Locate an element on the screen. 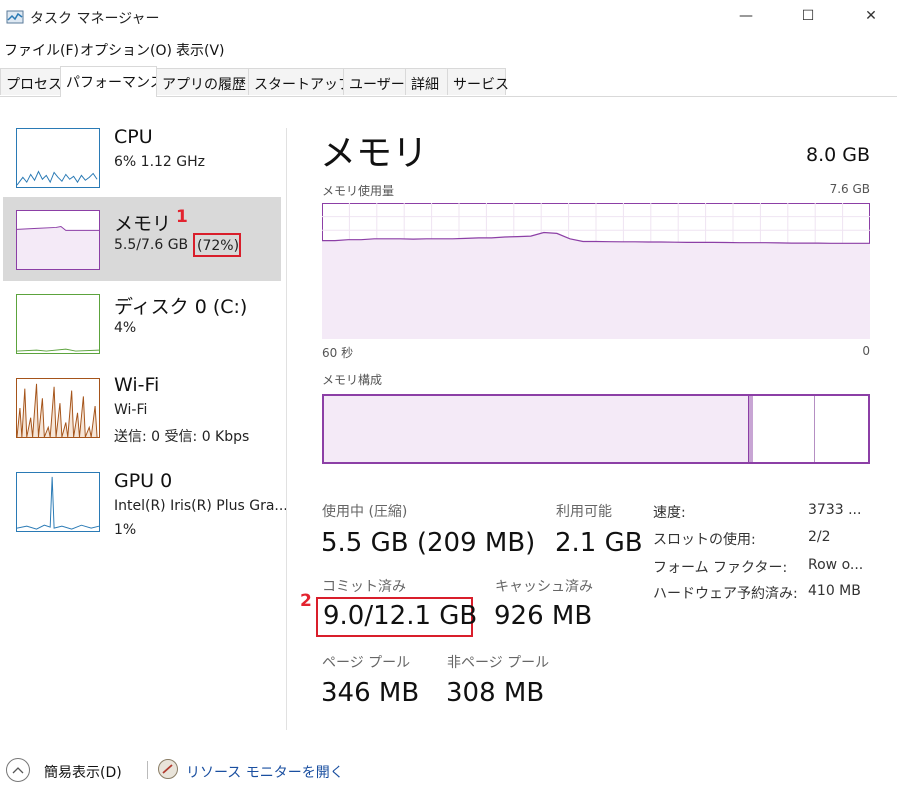  paged-pool-value: 346 MB is located at coordinates (370, 693).